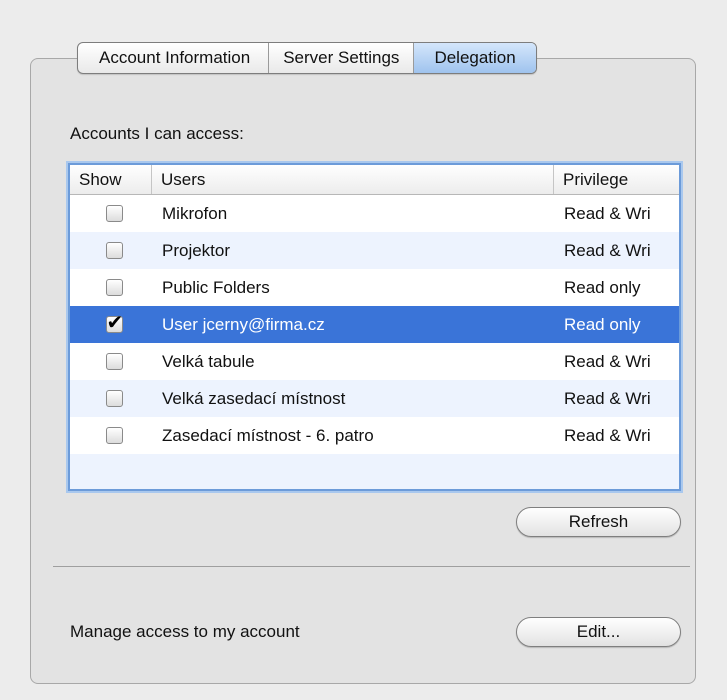 This screenshot has height=700, width=727. What do you see at coordinates (374, 287) in the screenshot?
I see `table-row: Public Folders Read only` at bounding box center [374, 287].